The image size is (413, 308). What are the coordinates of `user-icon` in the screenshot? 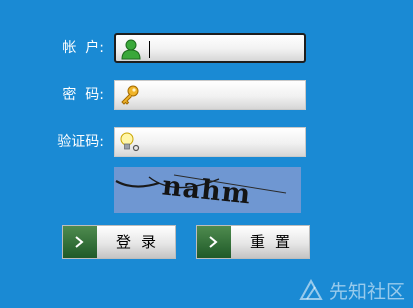 It's located at (131, 49).